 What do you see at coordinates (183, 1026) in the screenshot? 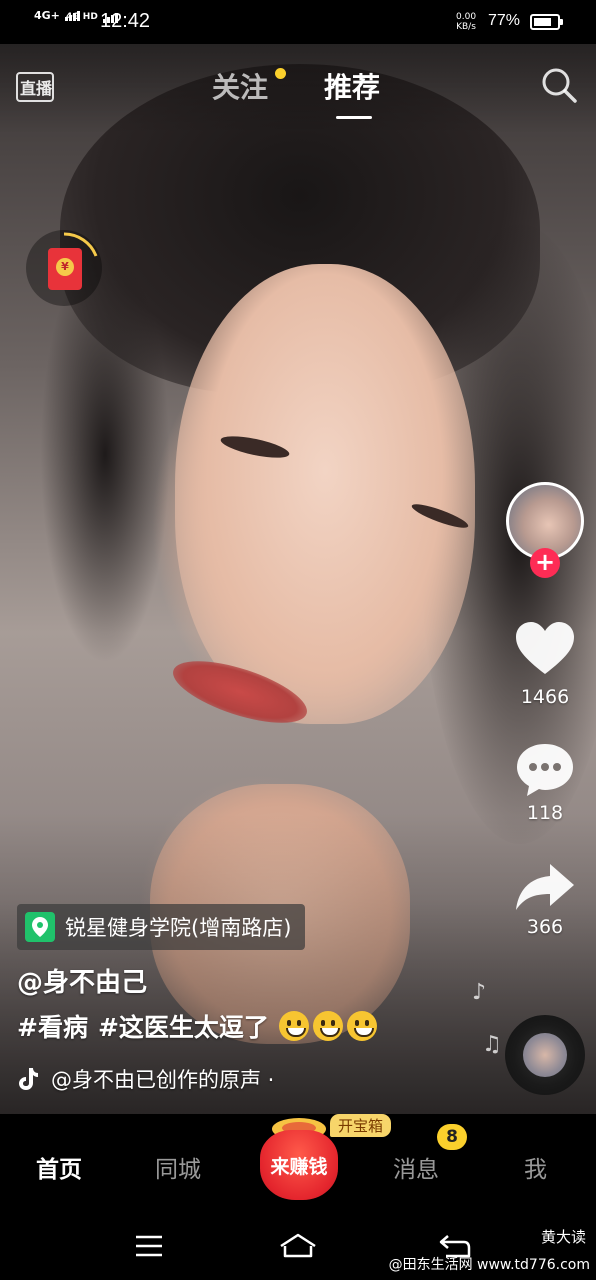
I see `hashtag-link: #这医生太逗了` at bounding box center [183, 1026].